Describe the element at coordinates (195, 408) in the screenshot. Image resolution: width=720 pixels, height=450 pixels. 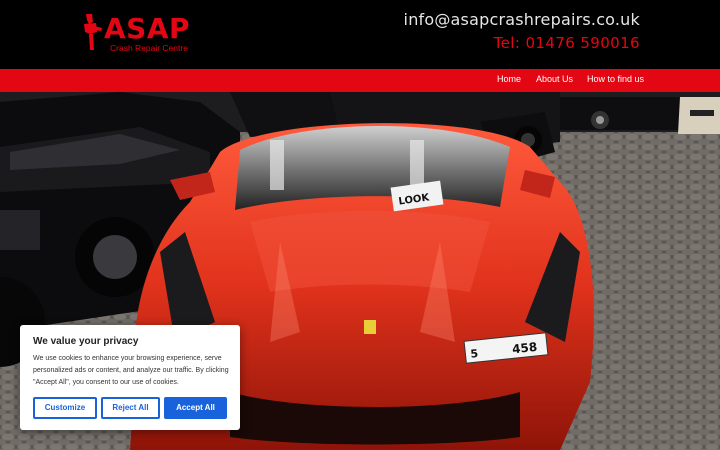
I see `accept-all-button: Accept All` at that location.